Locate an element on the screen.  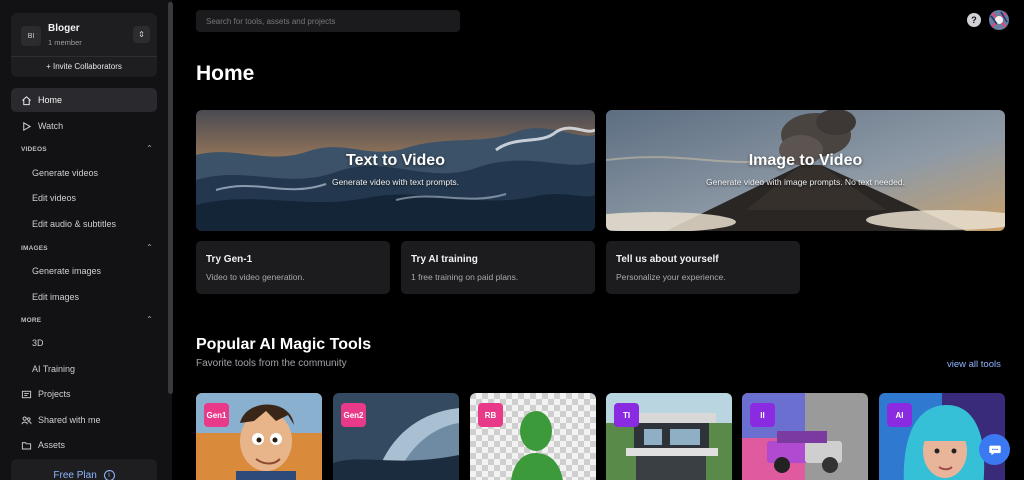
sidebar-item-edit-images: Edit images is located at coordinates (55, 297).